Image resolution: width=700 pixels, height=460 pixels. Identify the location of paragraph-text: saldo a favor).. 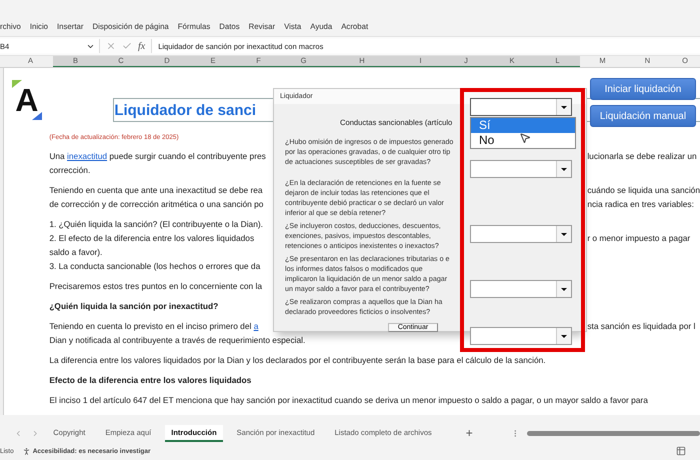
(75, 252).